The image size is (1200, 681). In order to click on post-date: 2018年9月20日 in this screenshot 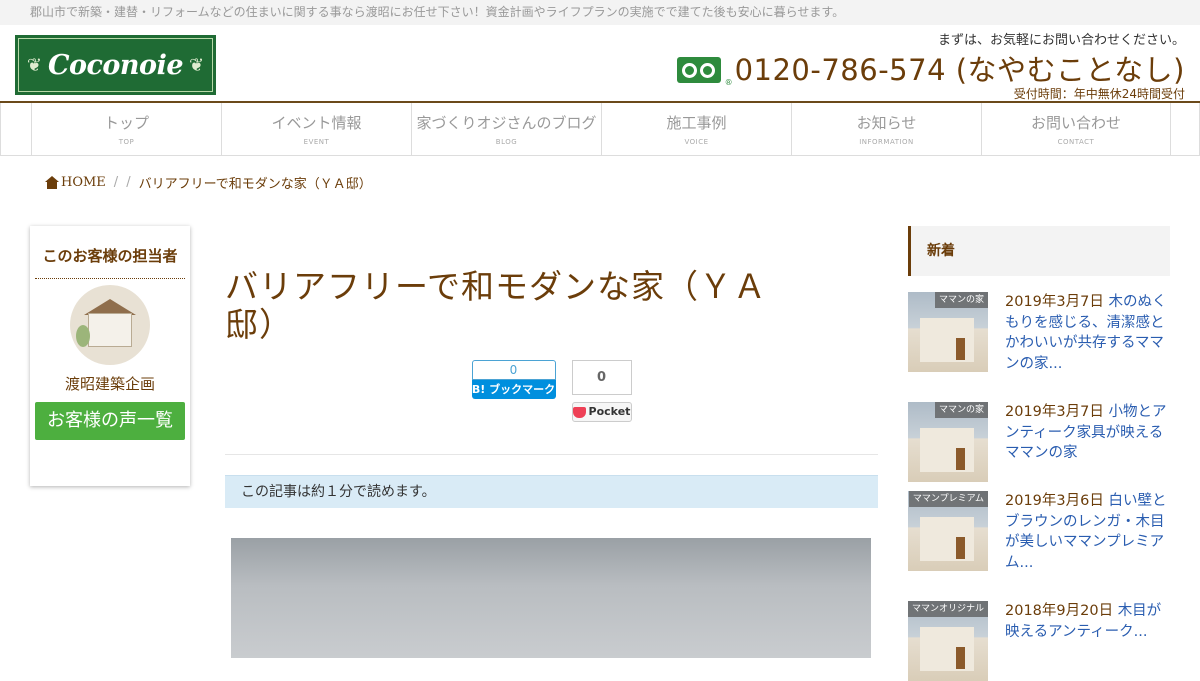, I will do `click(1059, 611)`.